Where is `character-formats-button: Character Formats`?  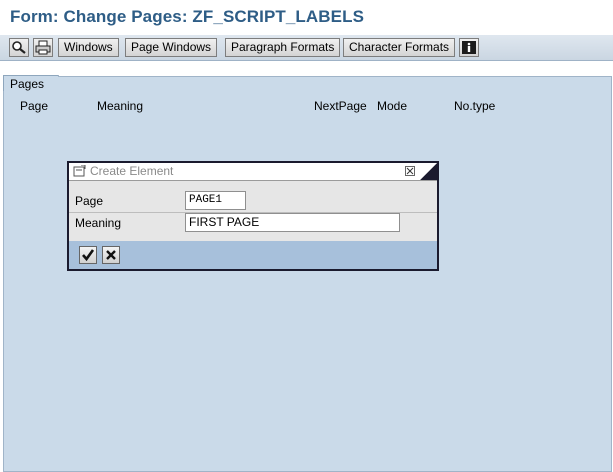
character-formats-button: Character Formats is located at coordinates (399, 47).